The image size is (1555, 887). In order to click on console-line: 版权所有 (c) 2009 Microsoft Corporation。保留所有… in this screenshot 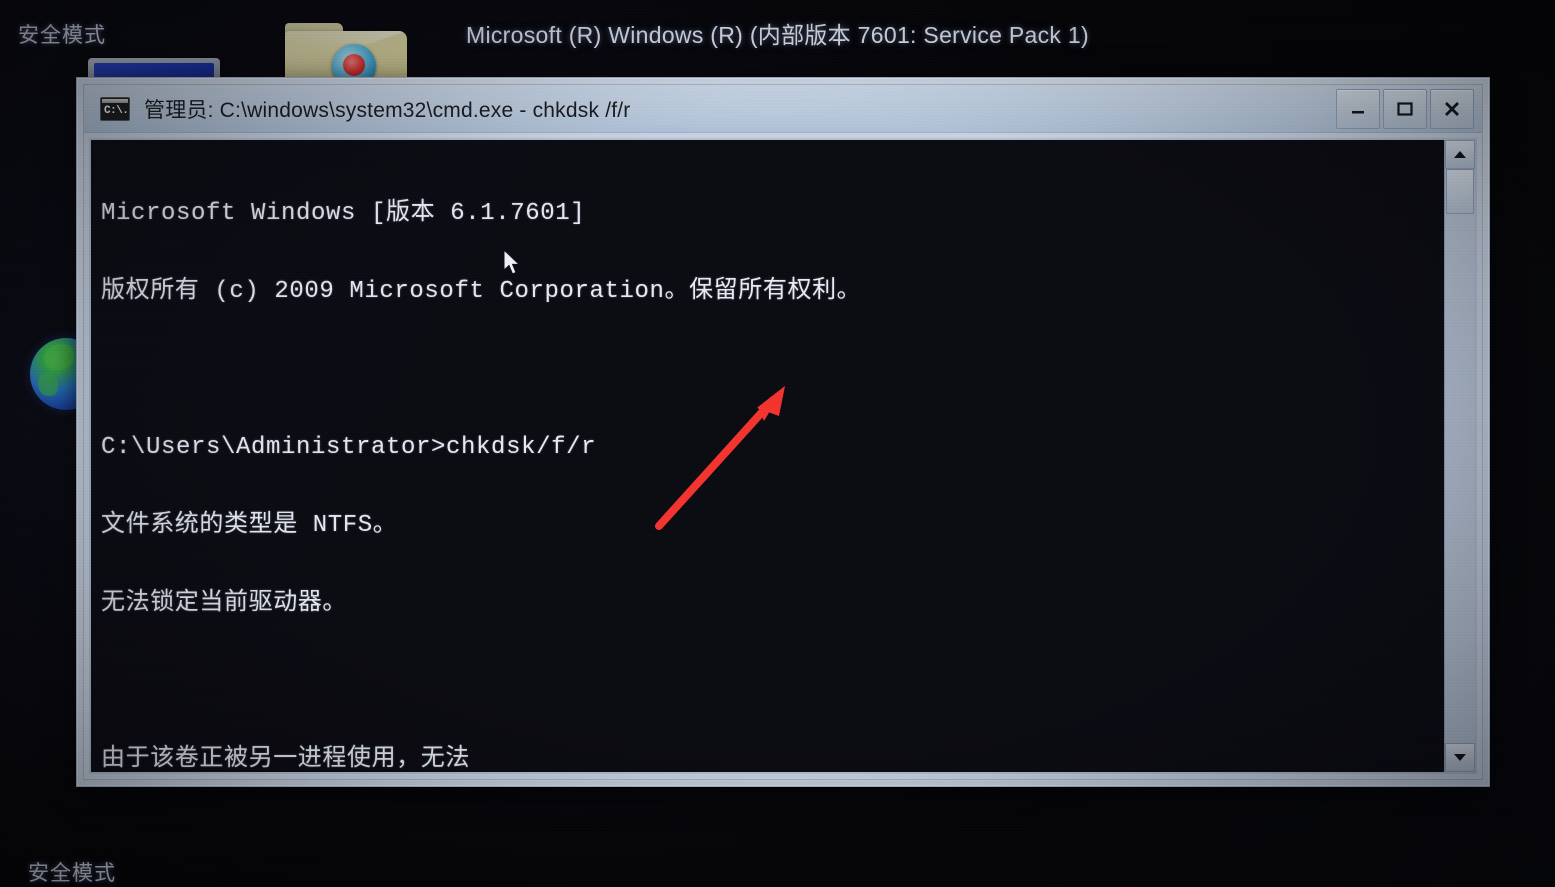, I will do `click(481, 291)`.